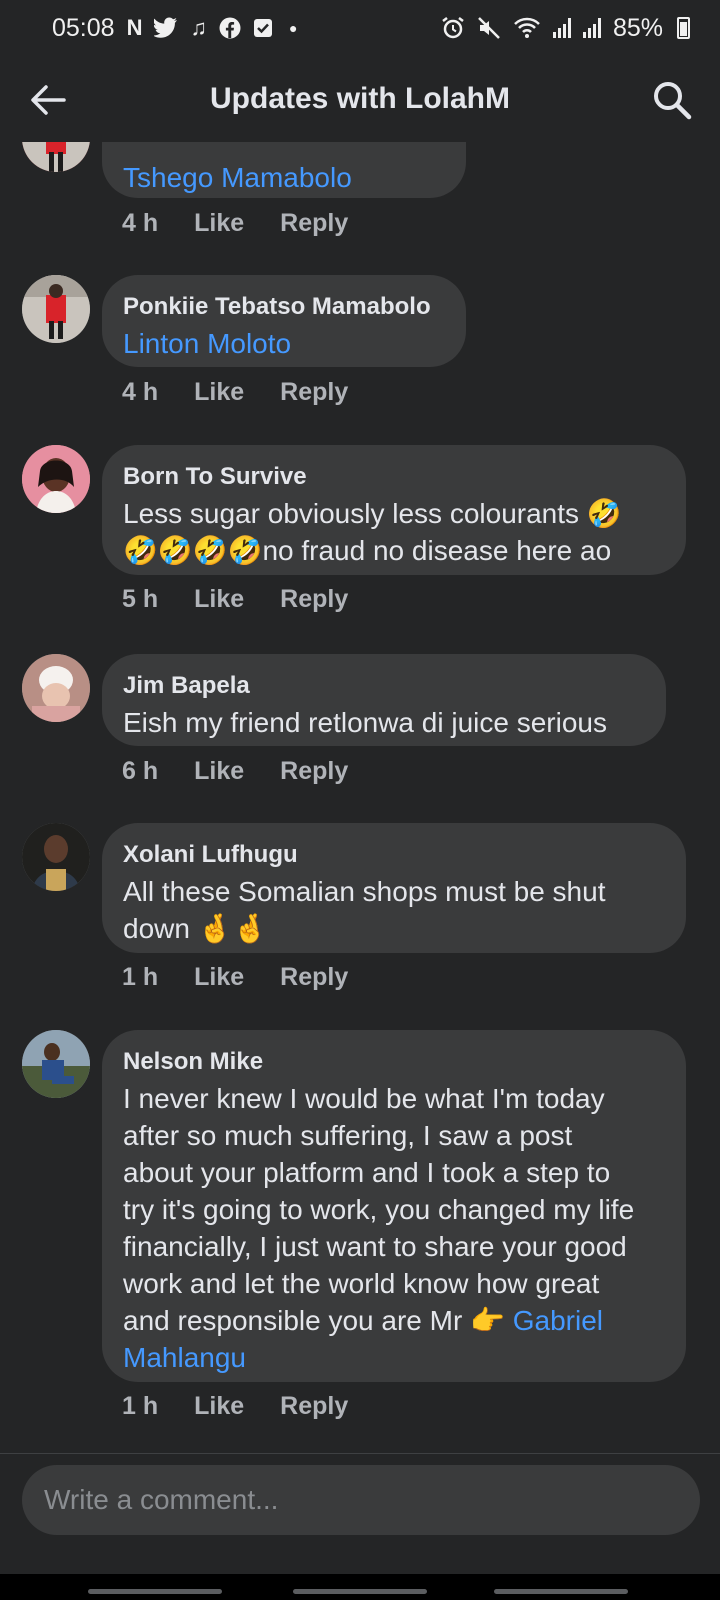  What do you see at coordinates (48, 100) in the screenshot?
I see `back-arrow-icon` at bounding box center [48, 100].